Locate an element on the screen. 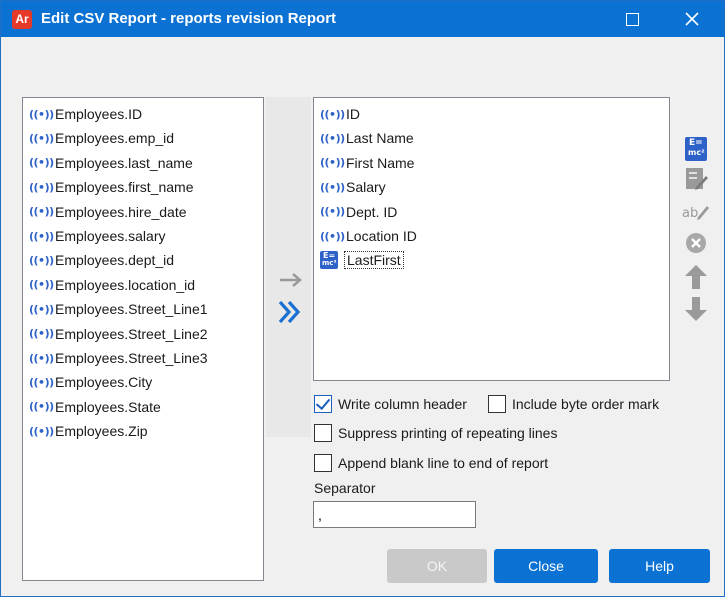  close-button: Close is located at coordinates (546, 566).